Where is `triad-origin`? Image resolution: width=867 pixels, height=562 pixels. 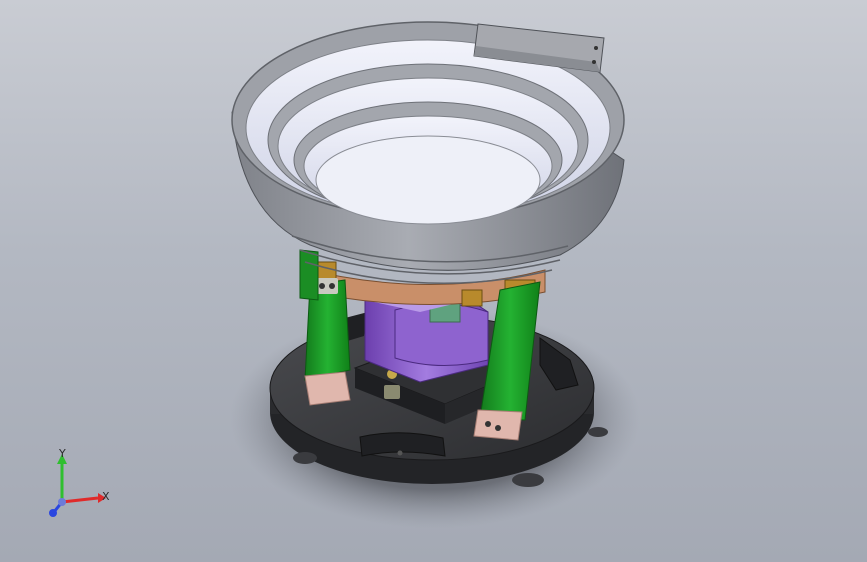 triad-origin is located at coordinates (62, 502).